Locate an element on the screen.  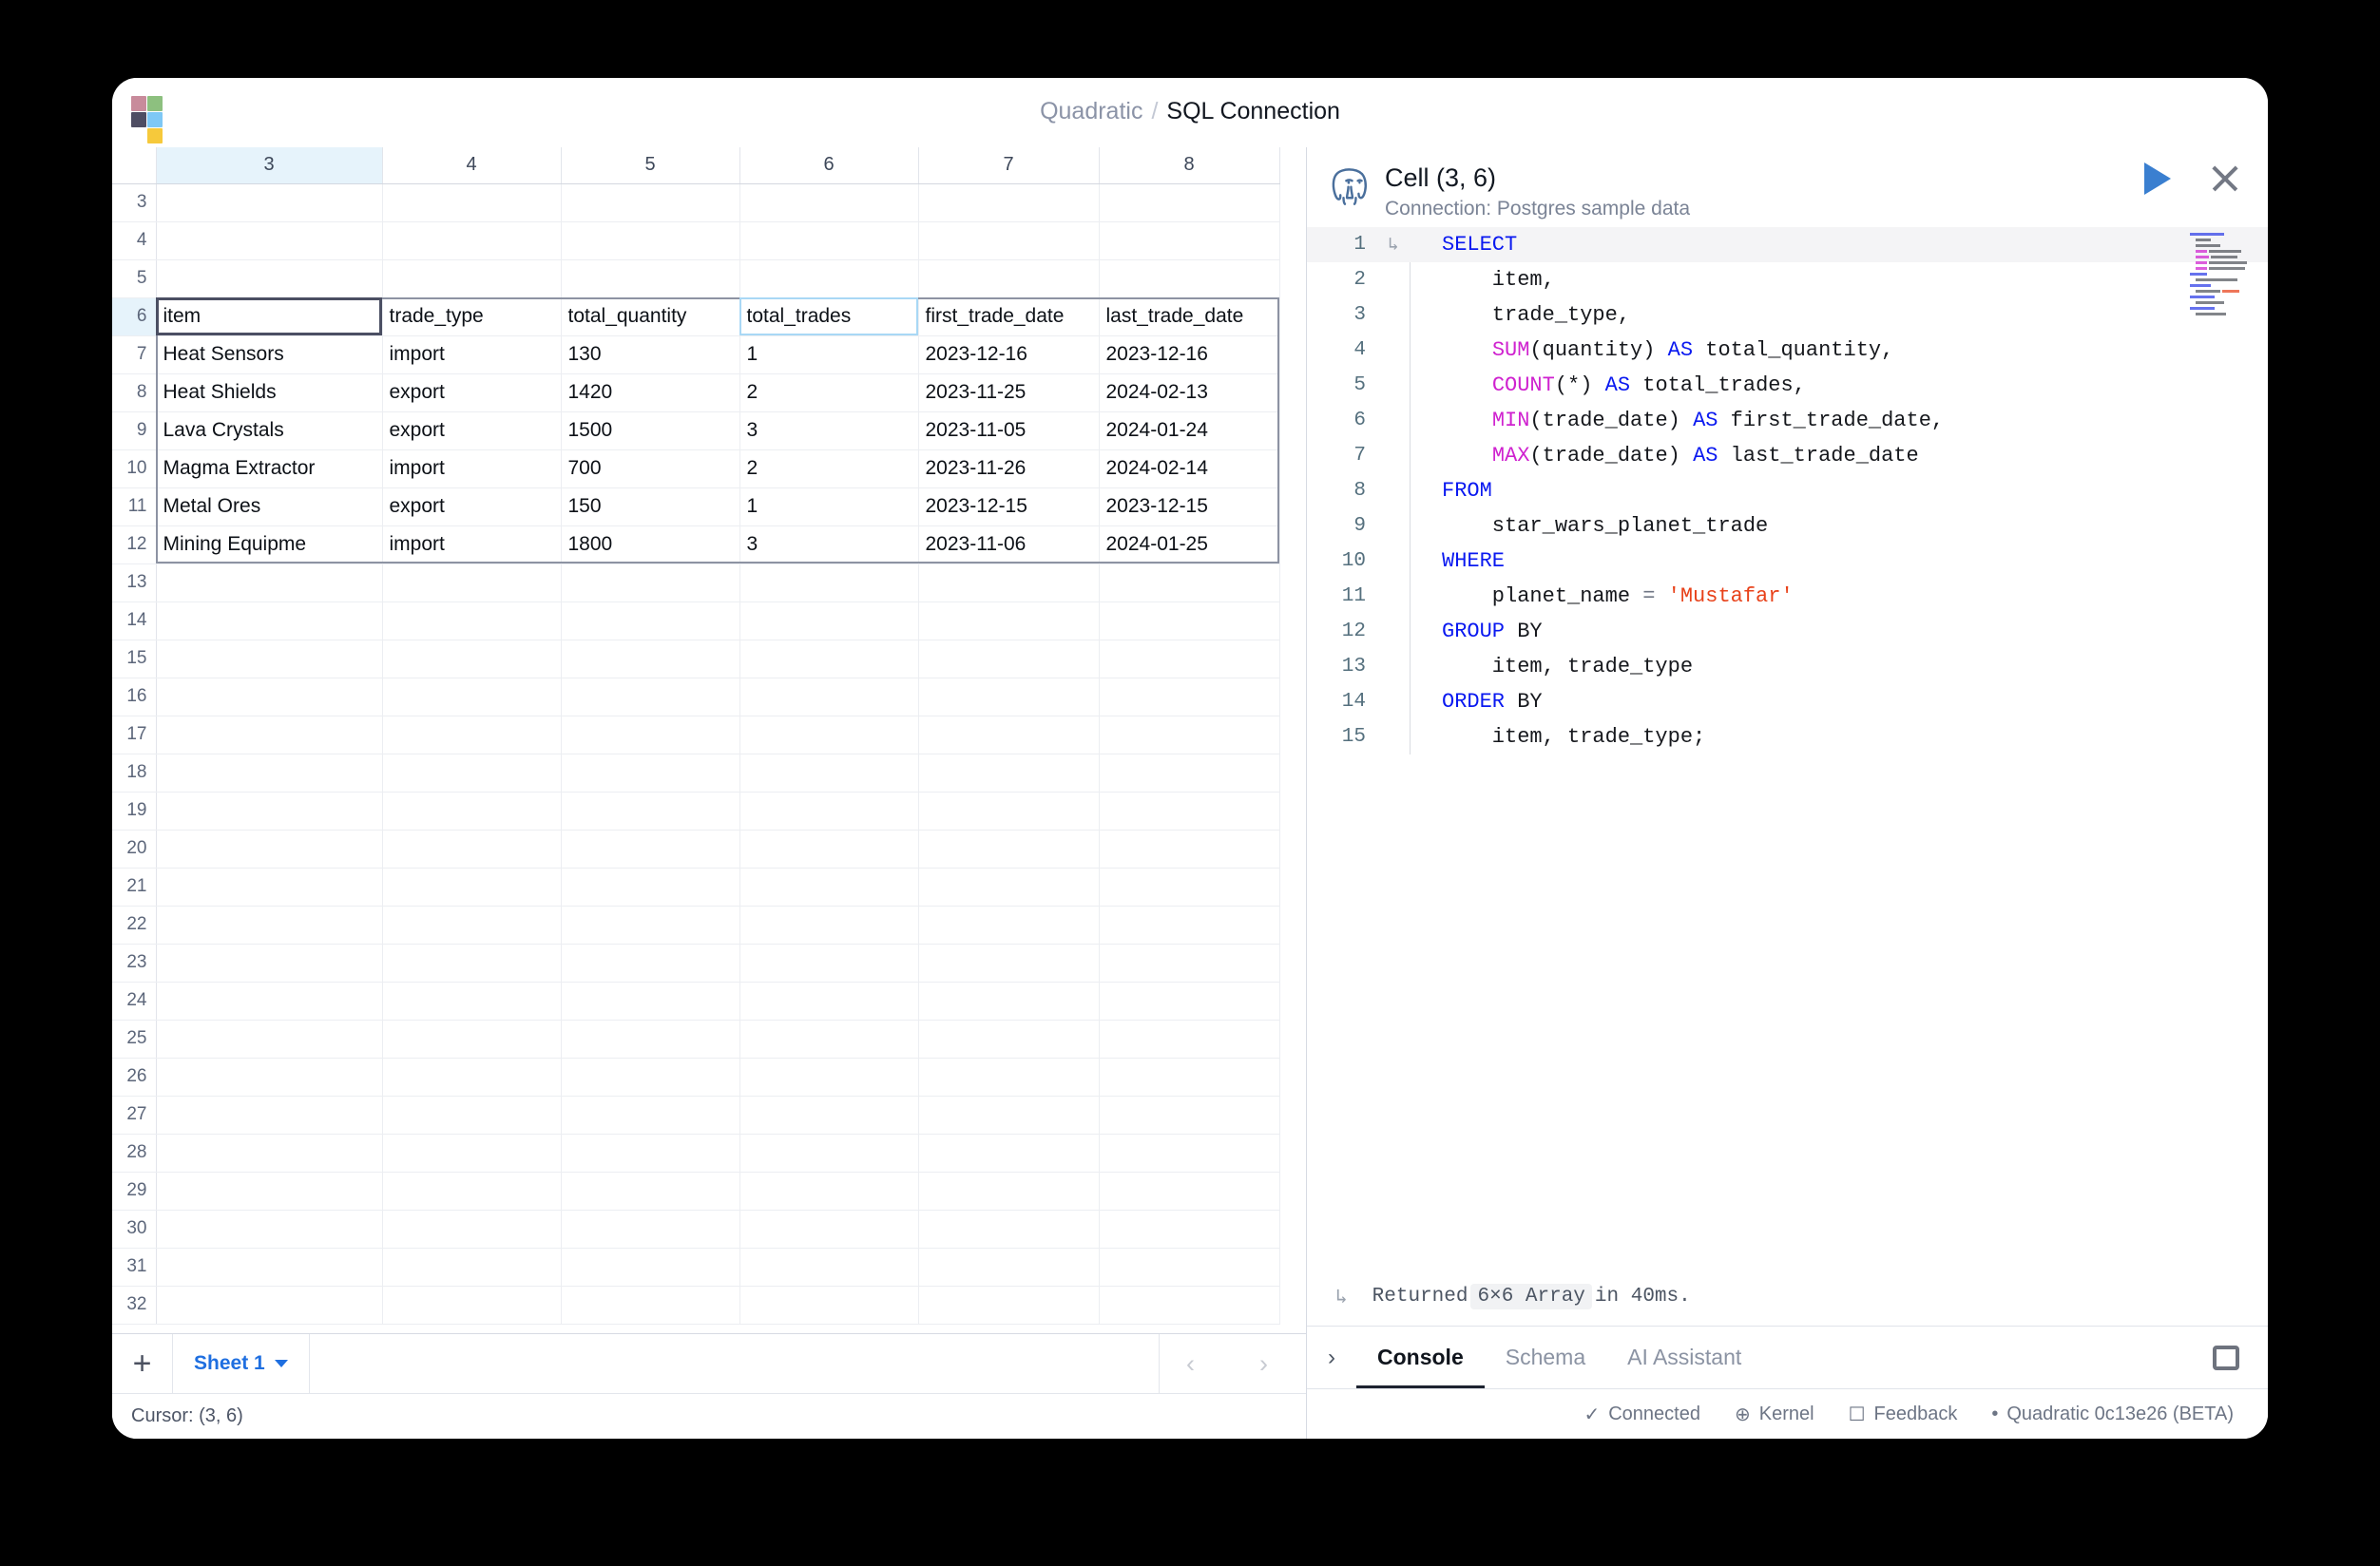
code-line: 10 WHERE is located at coordinates (1787, 561).